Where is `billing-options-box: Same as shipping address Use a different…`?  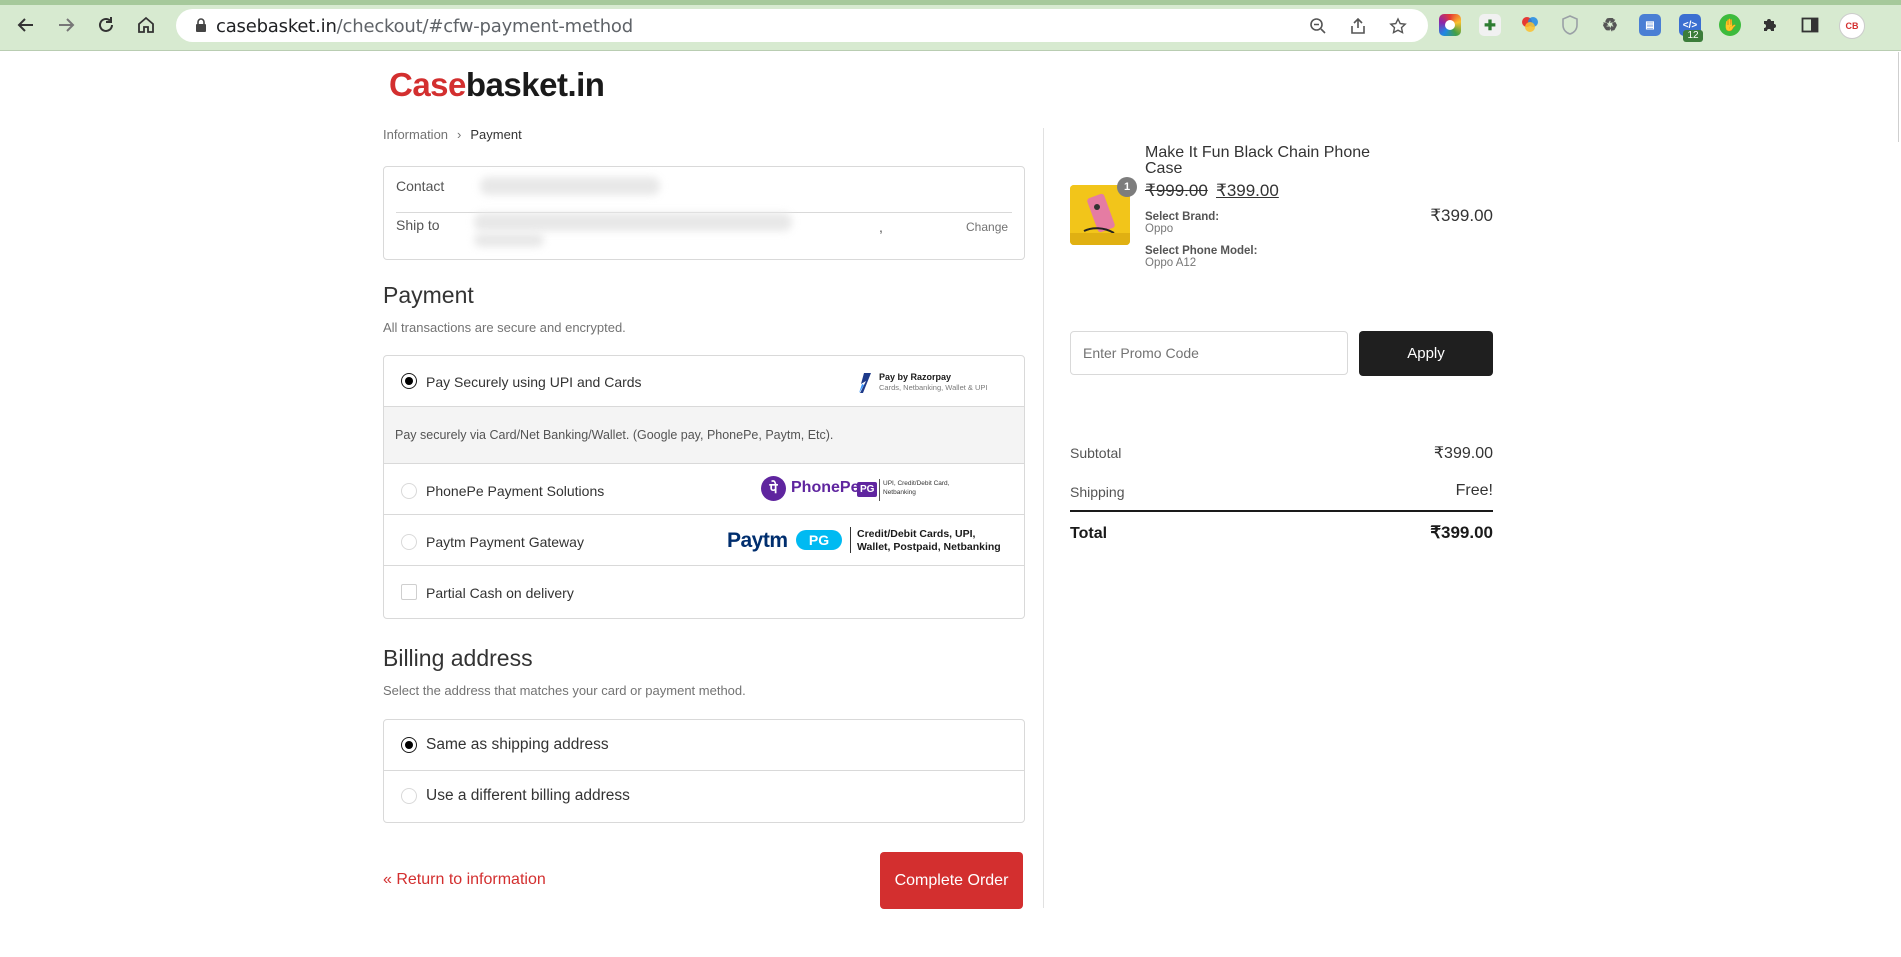 billing-options-box: Same as shipping address Use a different… is located at coordinates (704, 771).